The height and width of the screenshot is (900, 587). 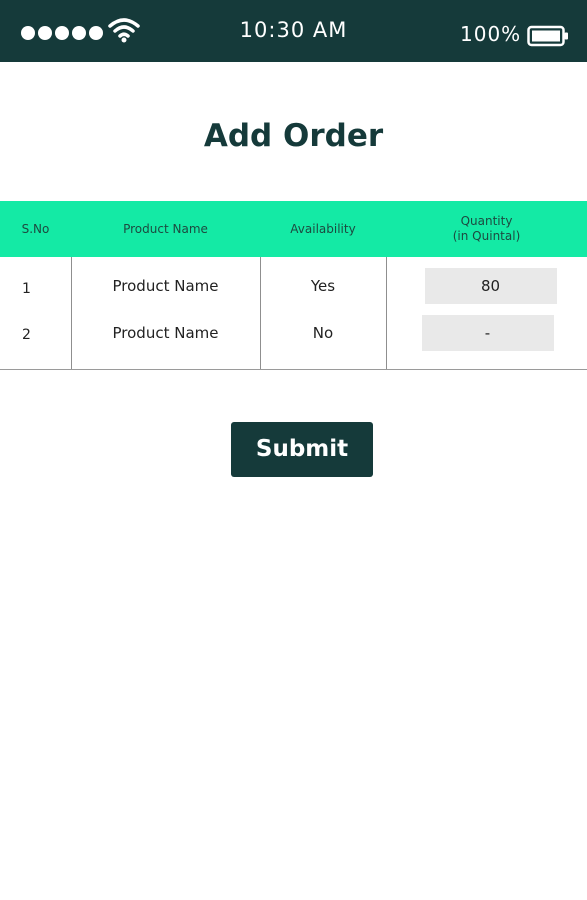 What do you see at coordinates (293, 136) in the screenshot?
I see `page-title: Add Order` at bounding box center [293, 136].